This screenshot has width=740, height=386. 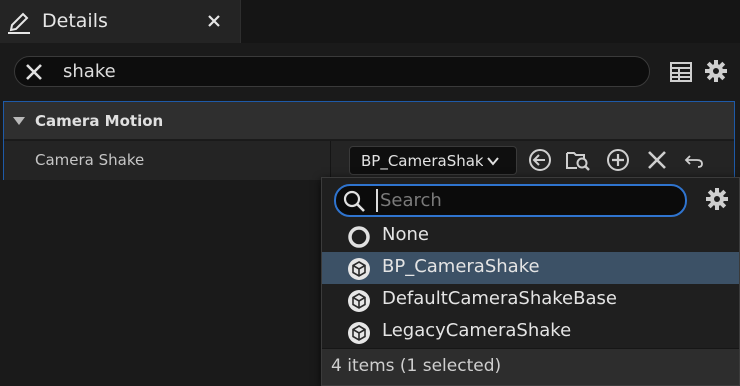 I want to click on list-item-label: None, so click(x=405, y=234).